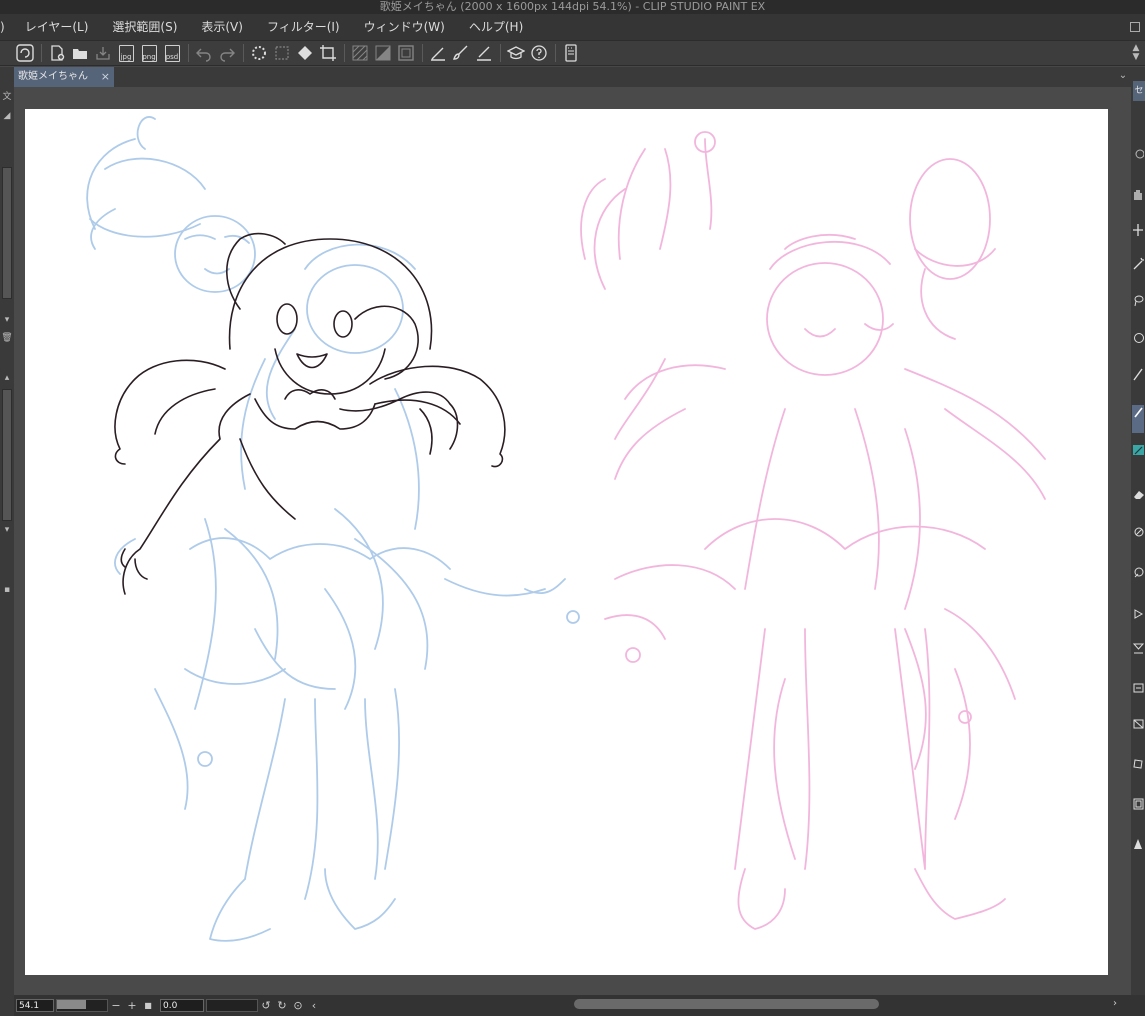  I want to click on export-psd-label: psd, so click(172, 53).